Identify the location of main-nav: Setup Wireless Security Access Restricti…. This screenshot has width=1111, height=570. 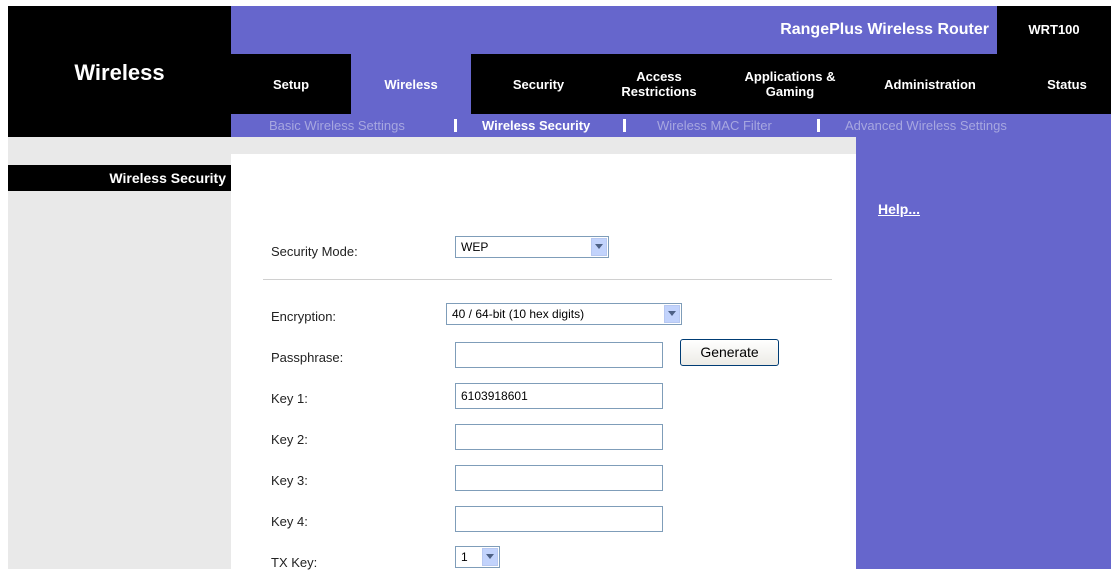
(671, 84).